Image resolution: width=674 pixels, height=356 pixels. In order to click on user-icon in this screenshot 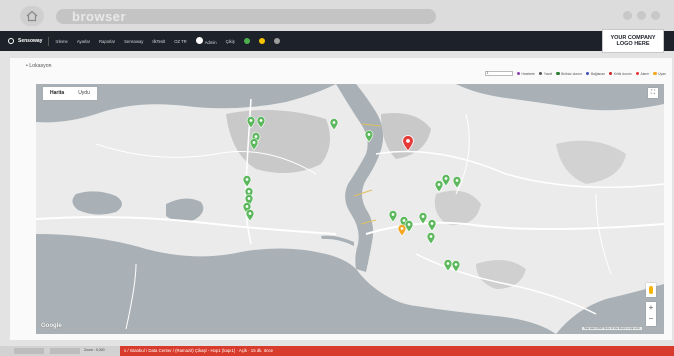, I will do `click(199, 40)`.